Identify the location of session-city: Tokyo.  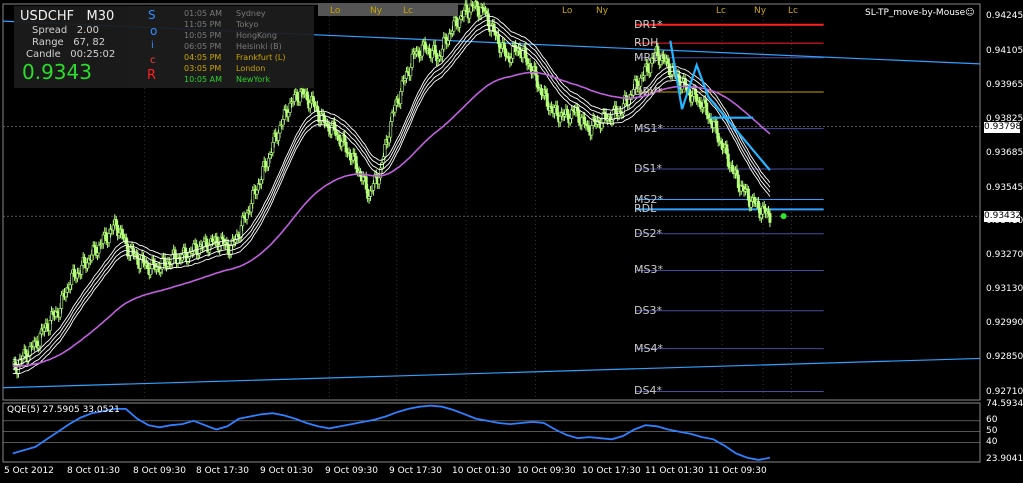
(247, 24).